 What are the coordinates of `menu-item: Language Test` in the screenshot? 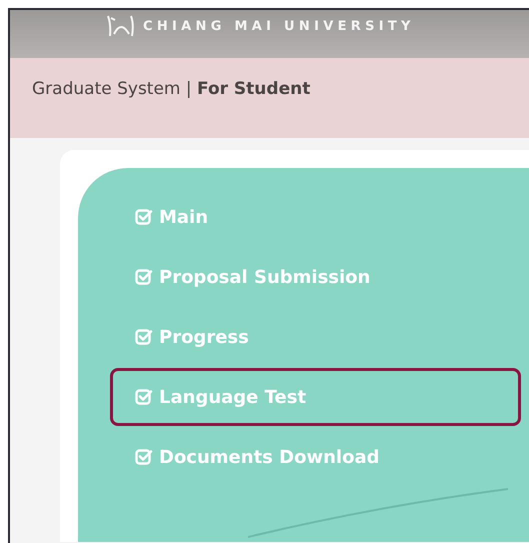 It's located at (315, 397).